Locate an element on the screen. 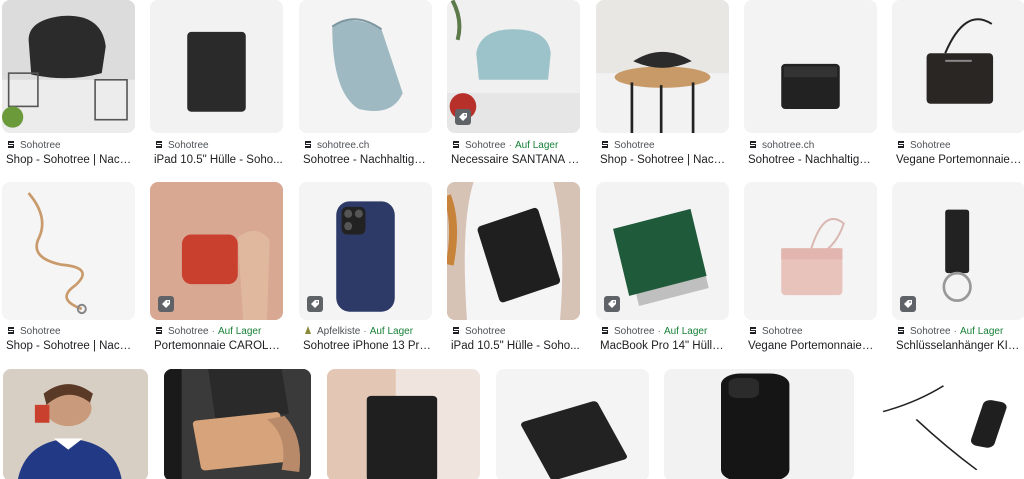  result-source: Apfelkiste · Auf Lager is located at coordinates (358, 331).